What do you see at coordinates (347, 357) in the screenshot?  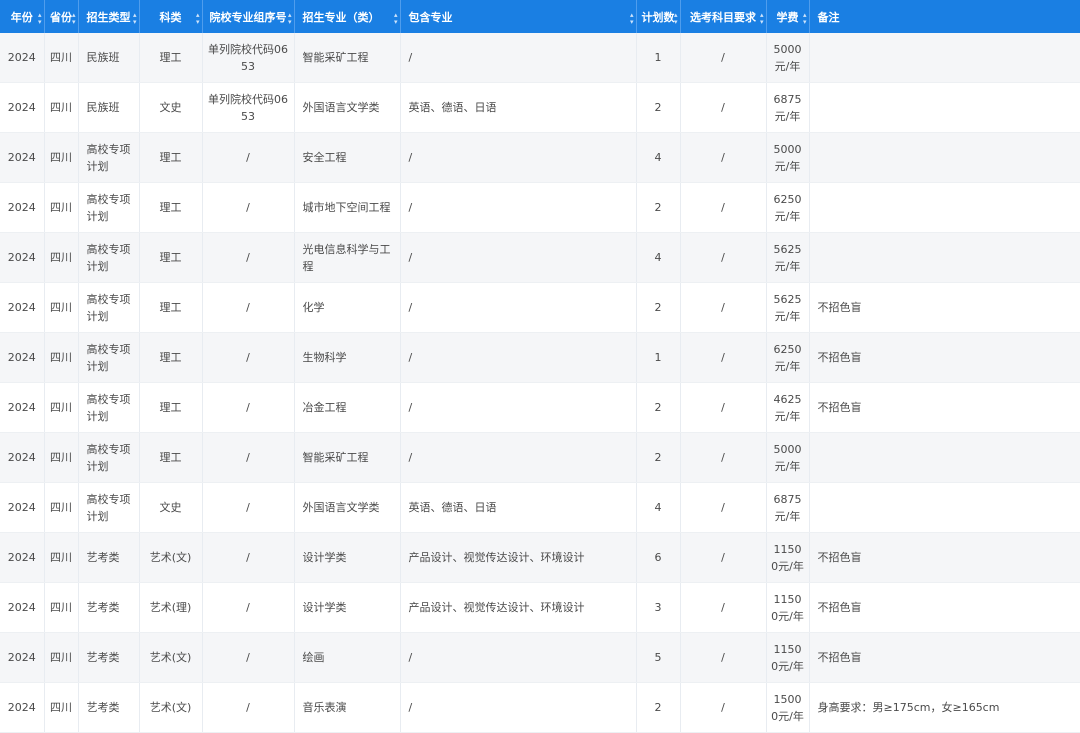 I see `cell-major: 生物科学` at bounding box center [347, 357].